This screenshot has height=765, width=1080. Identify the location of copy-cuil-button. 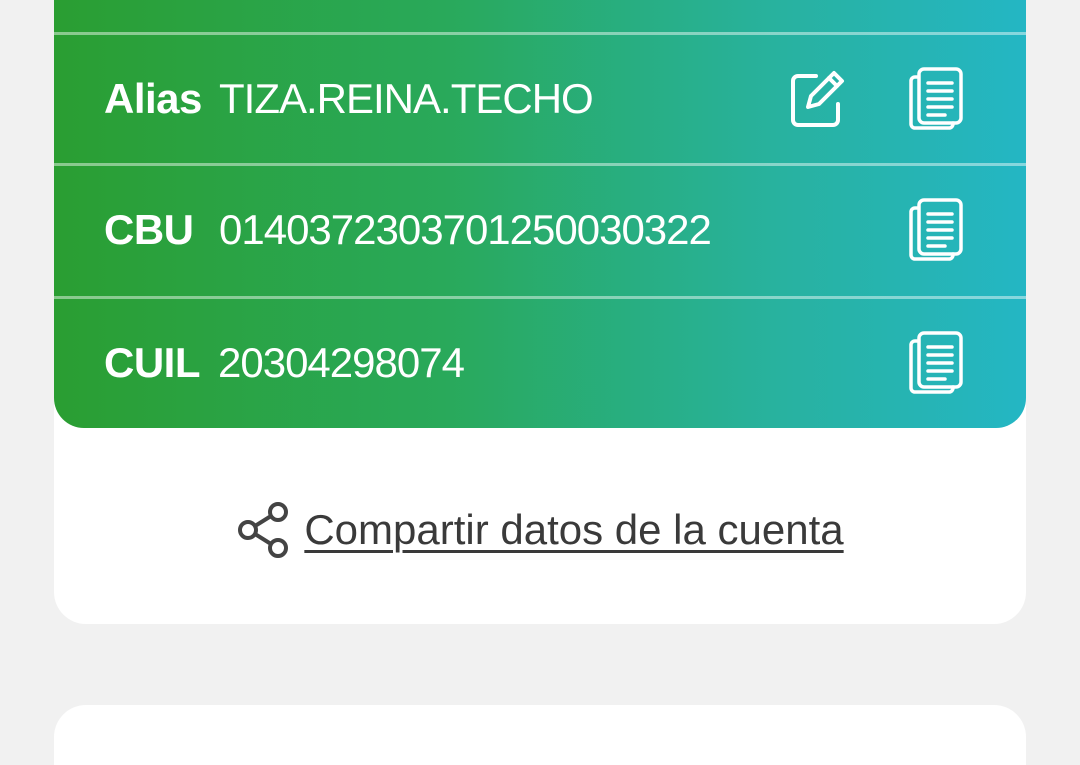
(937, 363).